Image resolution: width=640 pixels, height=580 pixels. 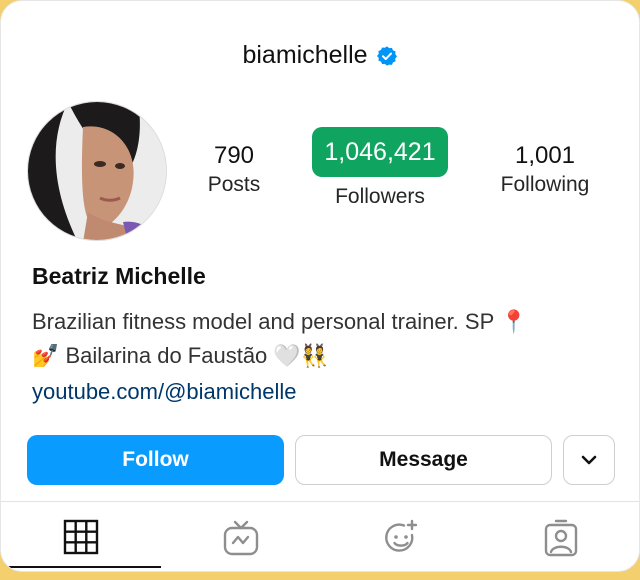 I want to click on profile-link: youtube.com/@biamichelle, so click(x=164, y=392).